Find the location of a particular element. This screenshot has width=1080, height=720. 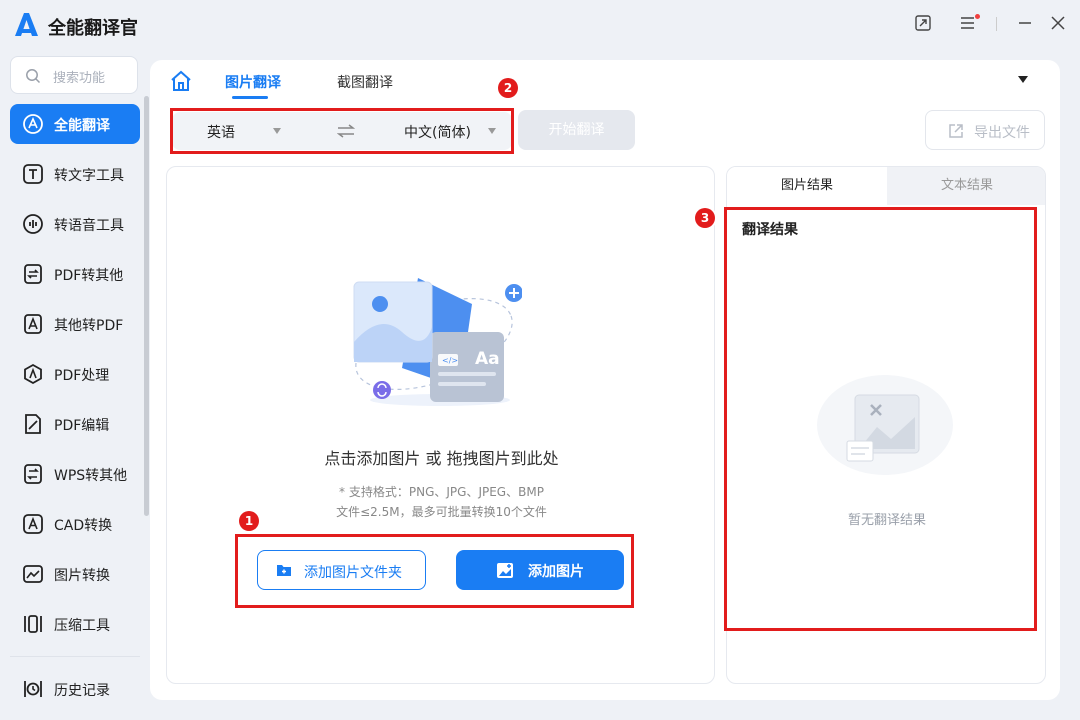

sidebar-item-label: 图片转换 is located at coordinates (82, 576).